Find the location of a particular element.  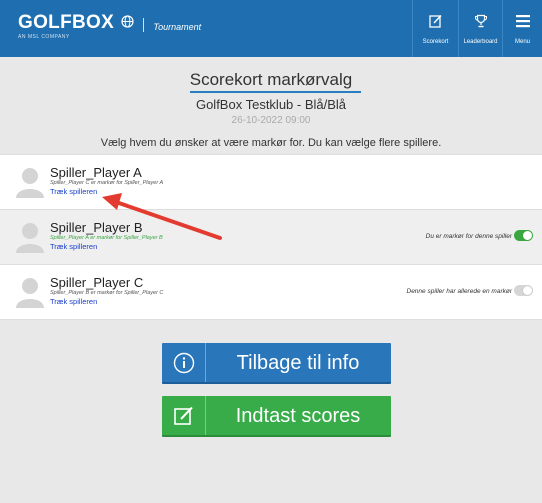

logo-text: GOLFBOX is located at coordinates (66, 22).